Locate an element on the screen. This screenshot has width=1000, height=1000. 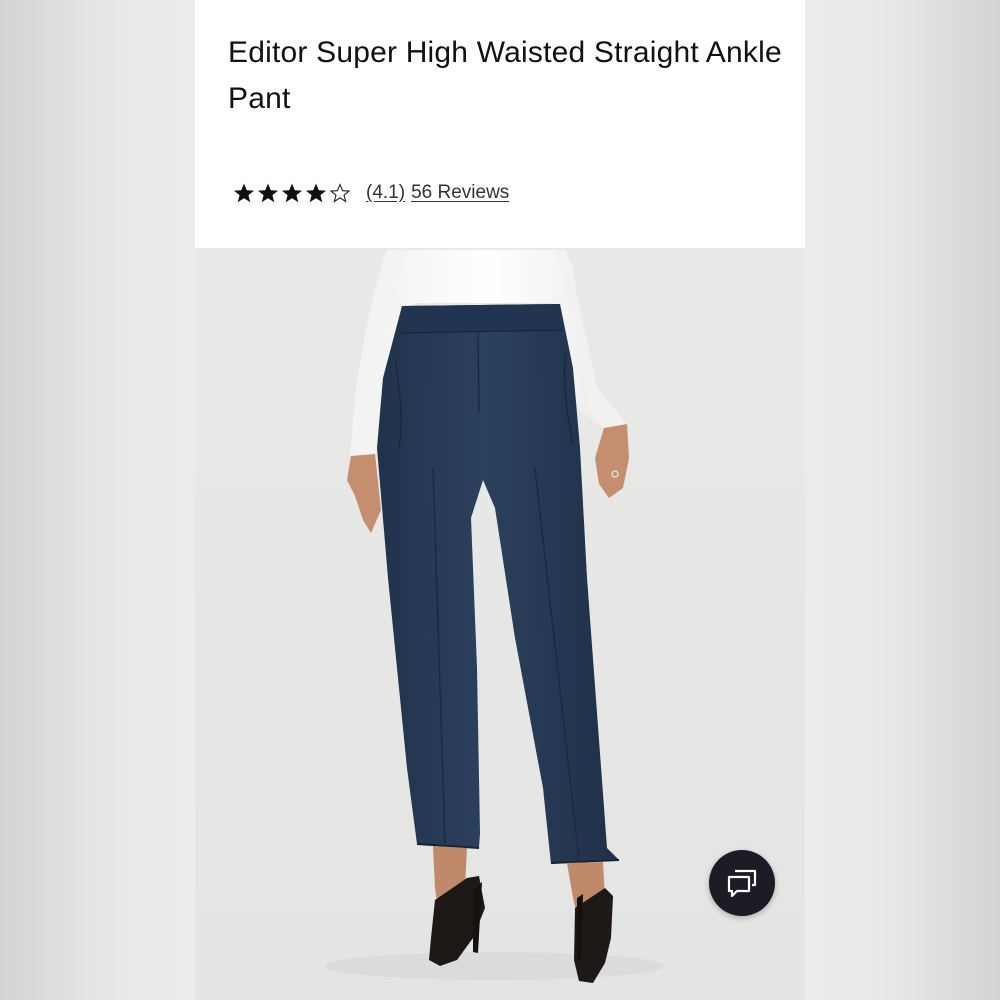
chat-button is located at coordinates (742, 883).